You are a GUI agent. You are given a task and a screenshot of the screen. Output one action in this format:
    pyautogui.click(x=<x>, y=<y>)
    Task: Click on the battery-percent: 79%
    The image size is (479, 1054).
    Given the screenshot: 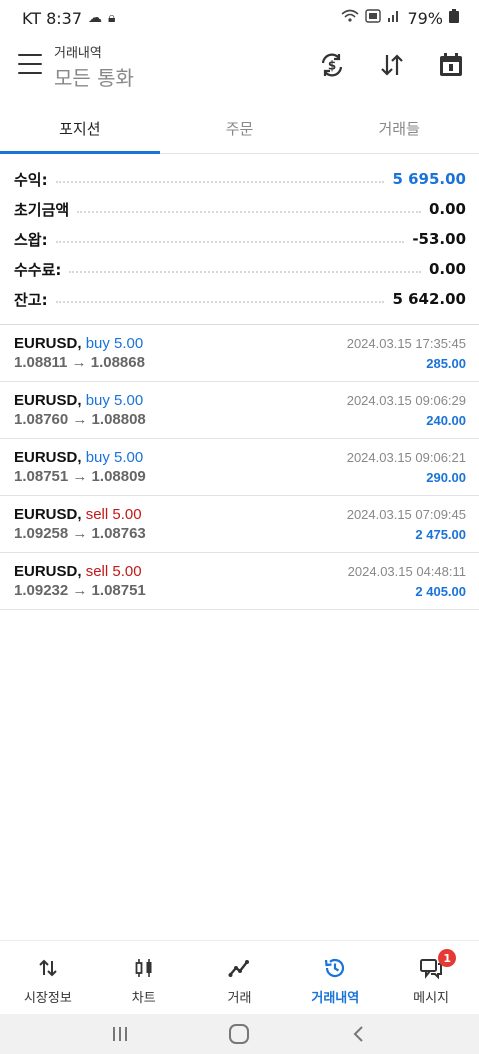 What is the action you would take?
    pyautogui.click(x=425, y=18)
    